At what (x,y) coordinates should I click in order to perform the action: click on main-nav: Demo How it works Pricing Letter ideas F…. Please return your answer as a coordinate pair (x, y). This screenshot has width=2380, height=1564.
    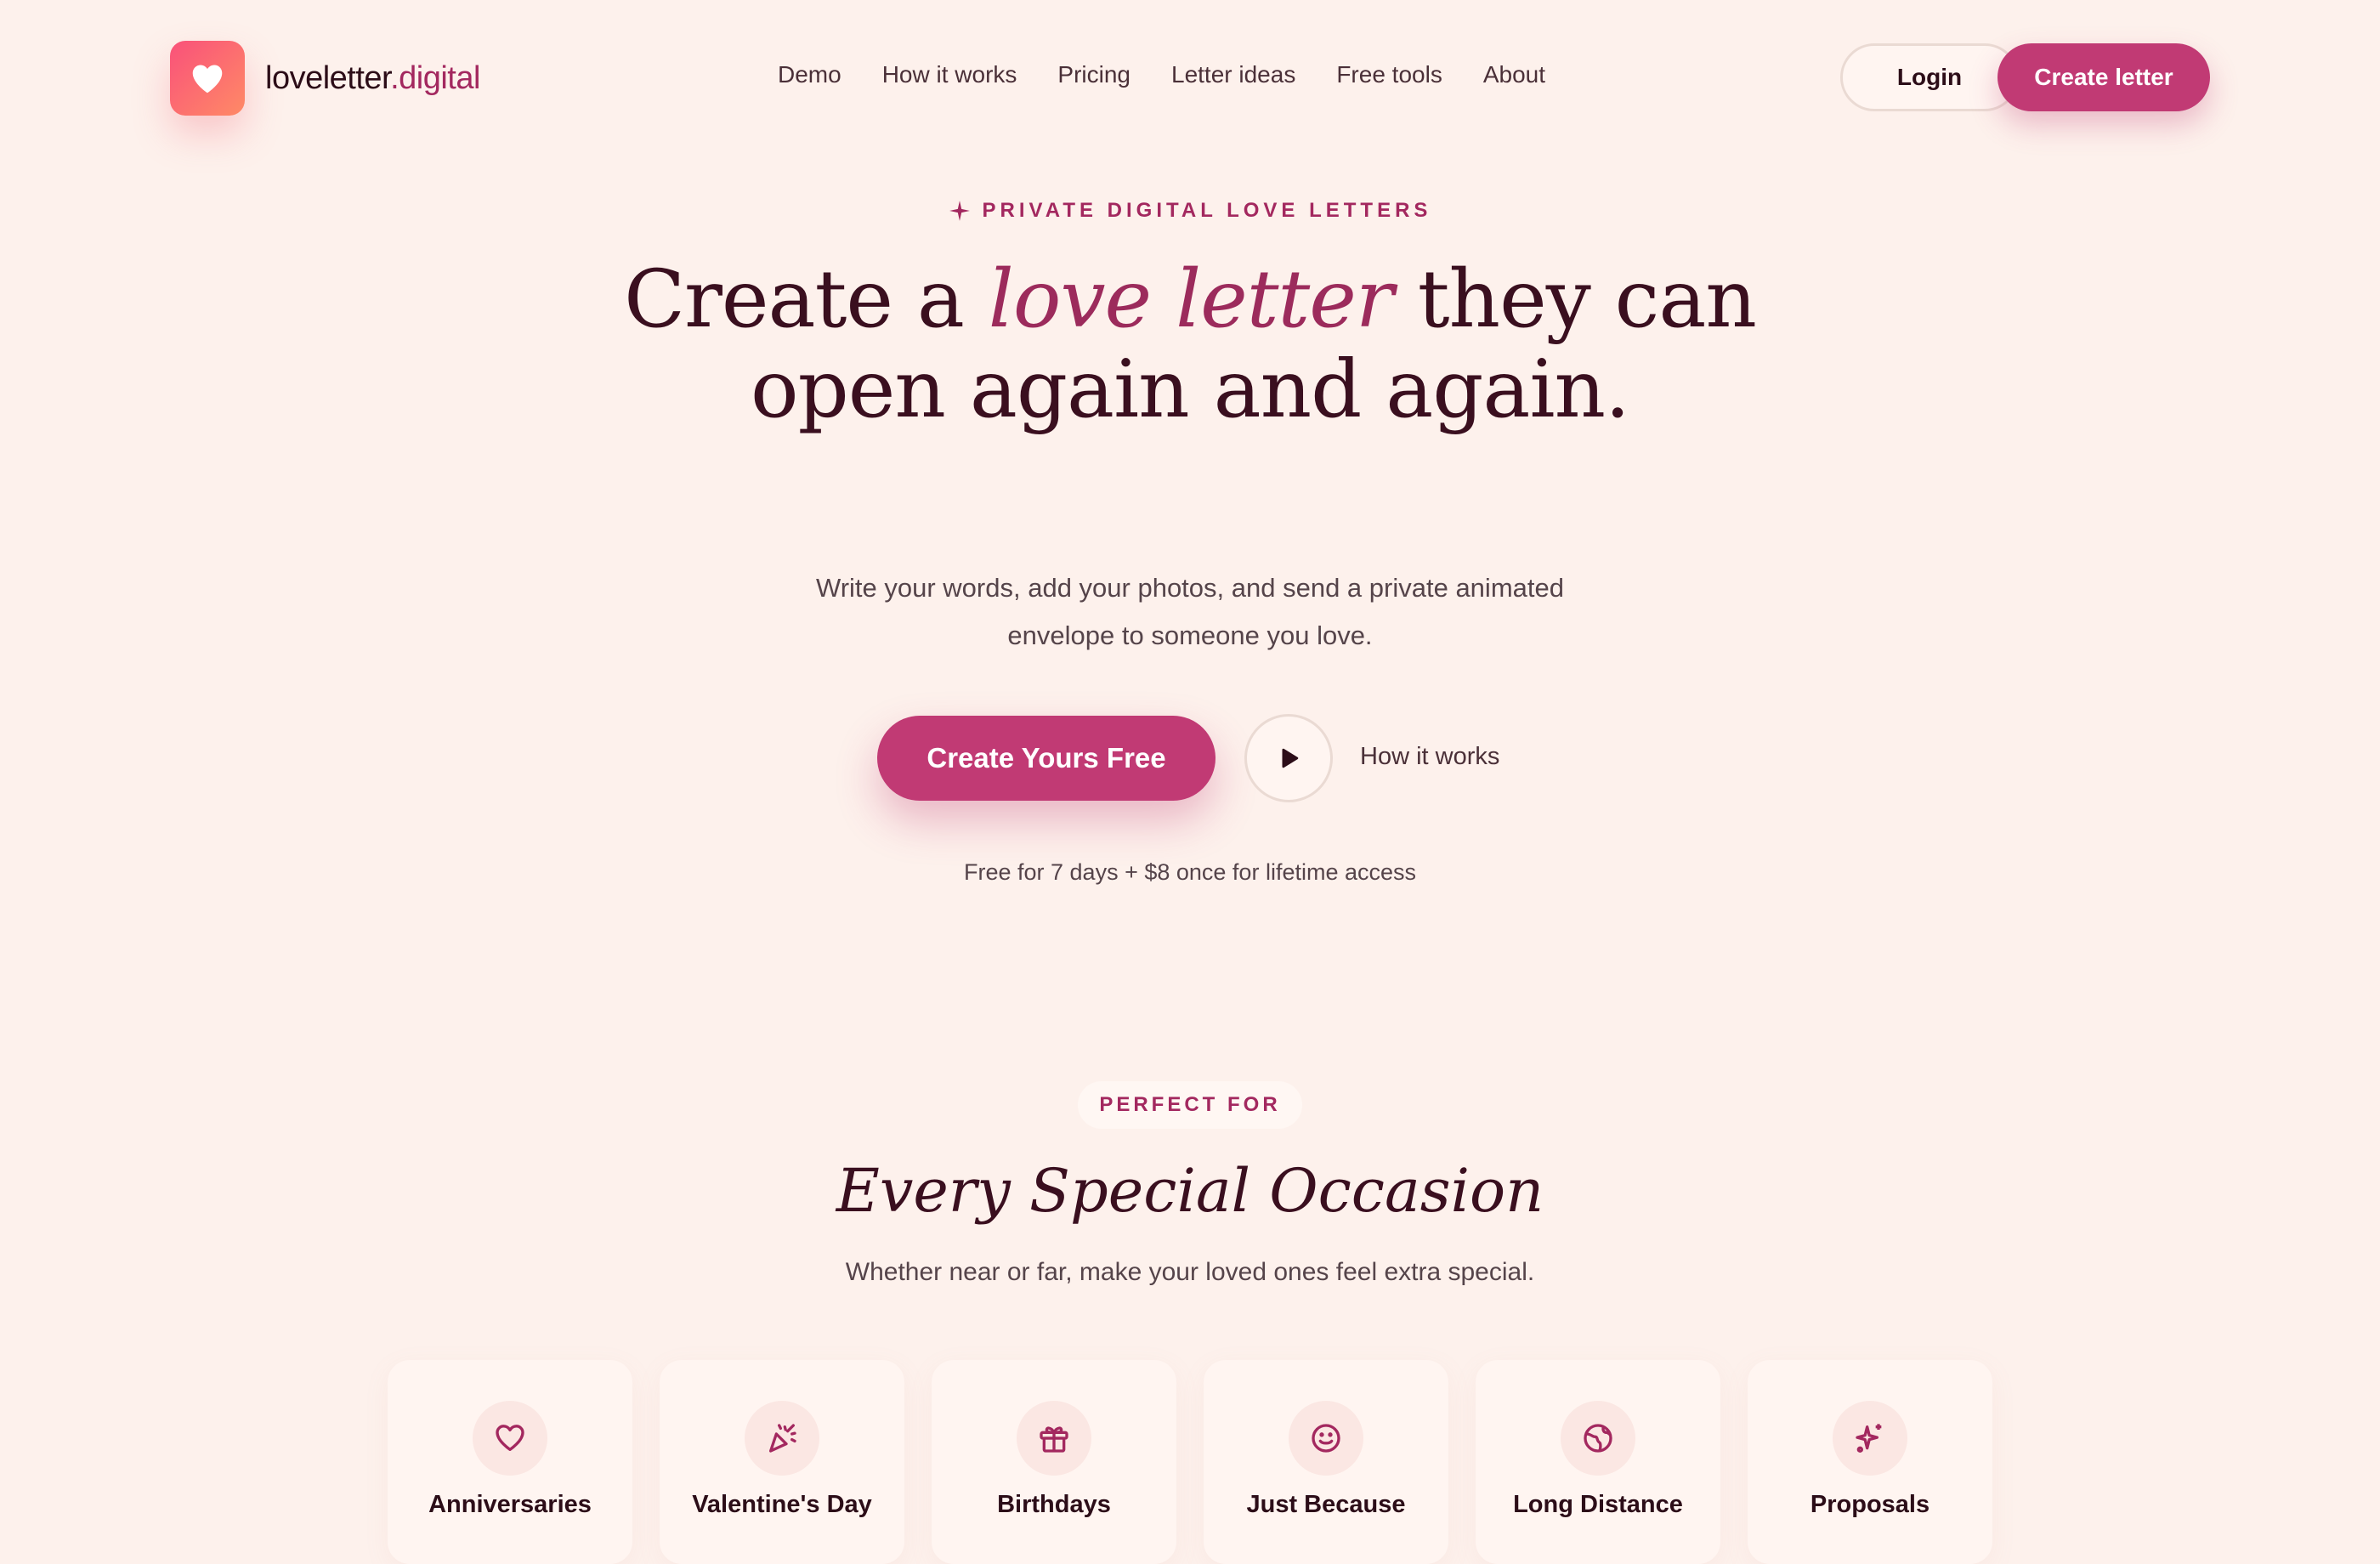
    Looking at the image, I should click on (1161, 74).